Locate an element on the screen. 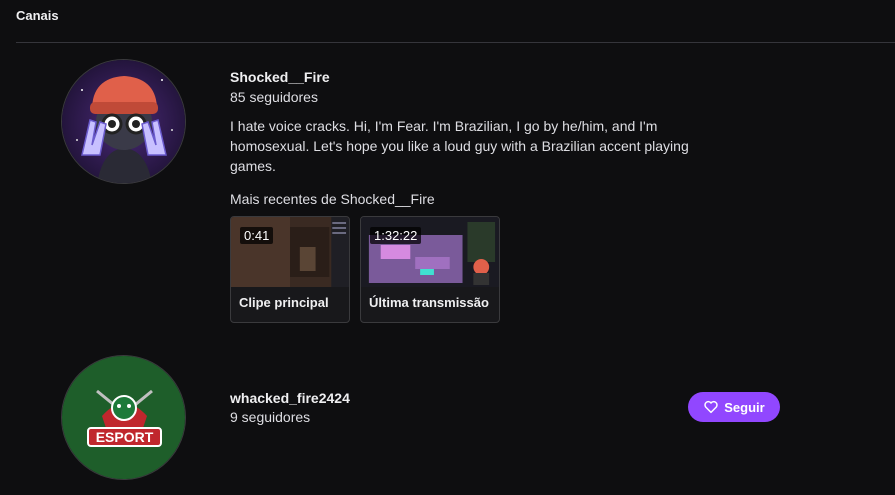 The height and width of the screenshot is (495, 895). channel-avatar is located at coordinates (123, 121).